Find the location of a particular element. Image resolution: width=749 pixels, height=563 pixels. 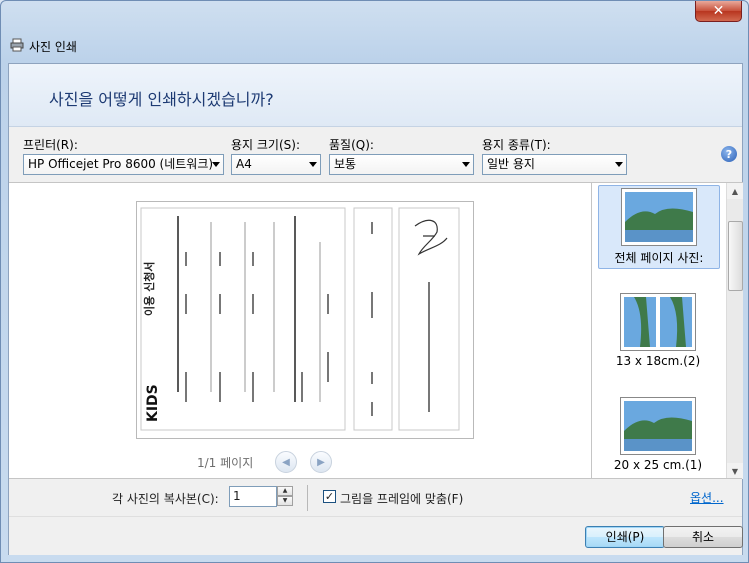

scroll-up-icon: ▲ is located at coordinates (735, 191).